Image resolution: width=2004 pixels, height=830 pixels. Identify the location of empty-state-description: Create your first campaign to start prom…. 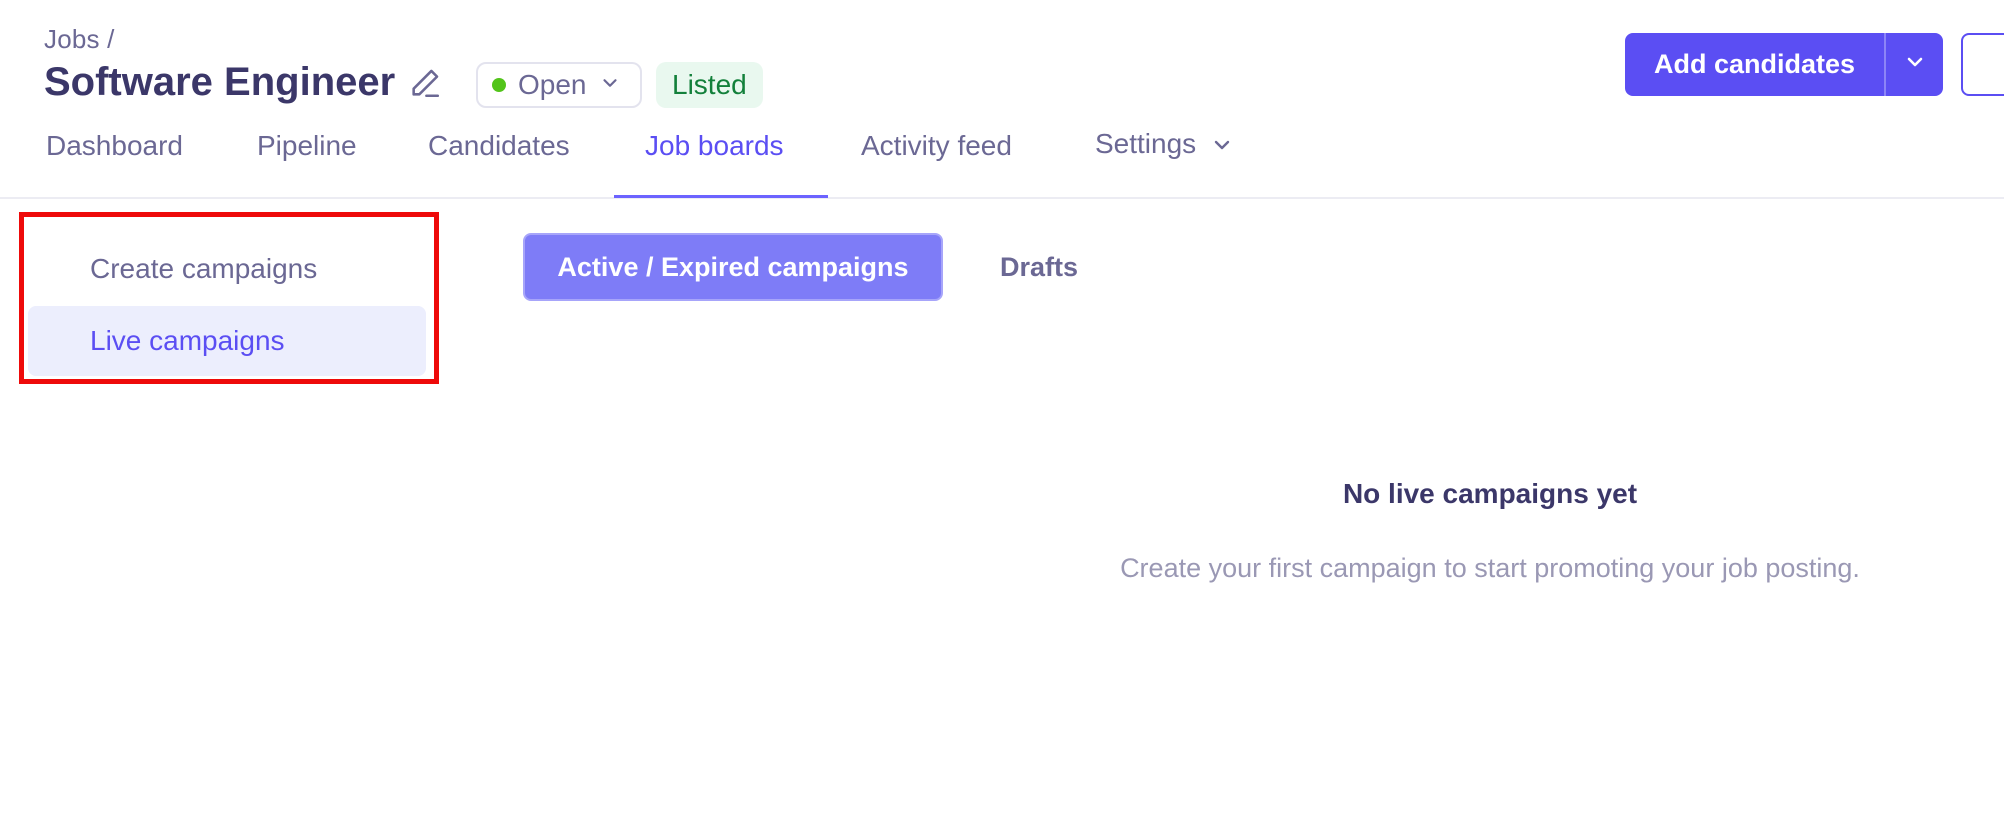
(1490, 568).